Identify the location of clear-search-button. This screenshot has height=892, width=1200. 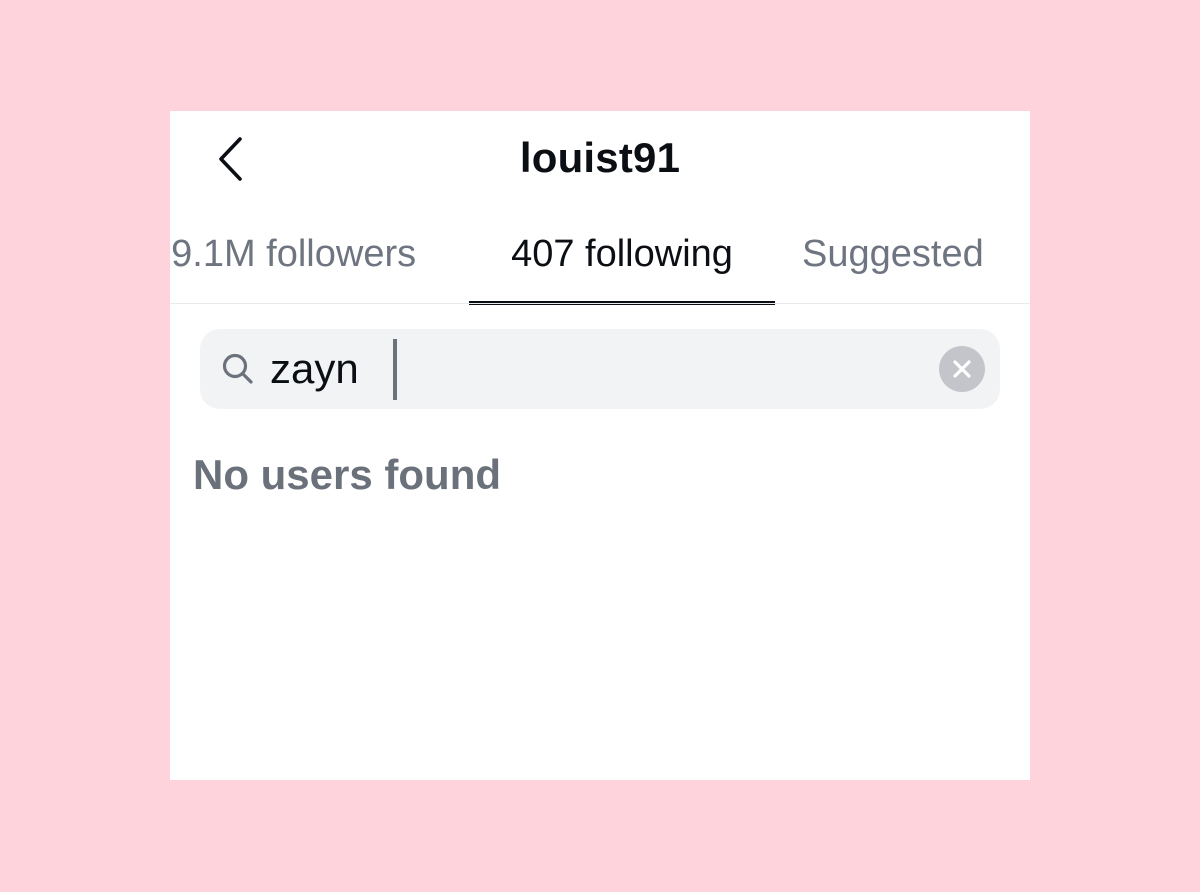
(962, 369).